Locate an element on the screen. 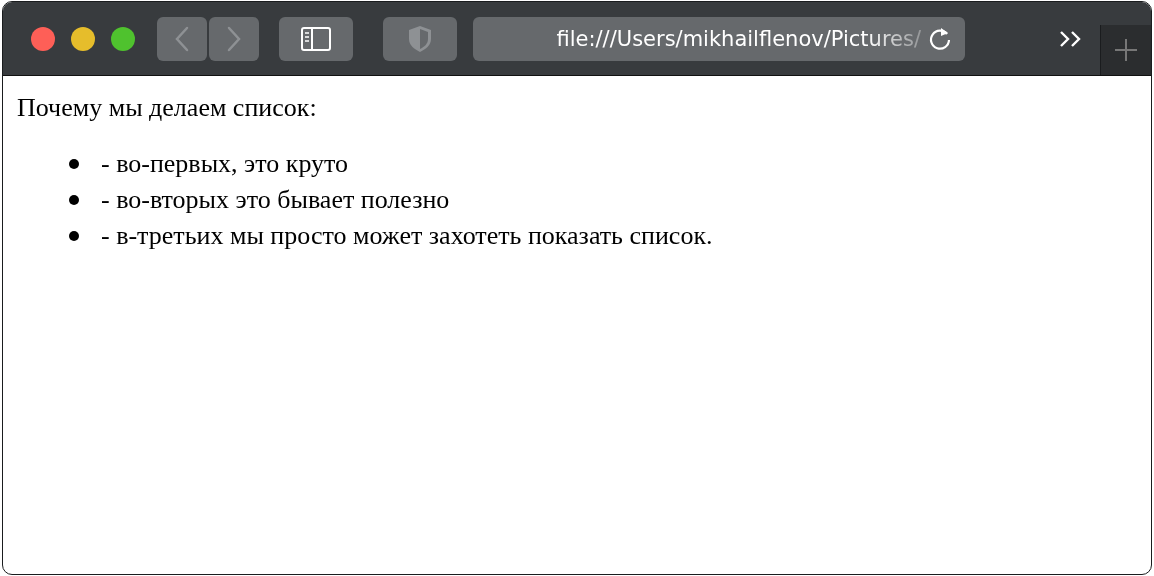  sidebar-button is located at coordinates (316, 38).